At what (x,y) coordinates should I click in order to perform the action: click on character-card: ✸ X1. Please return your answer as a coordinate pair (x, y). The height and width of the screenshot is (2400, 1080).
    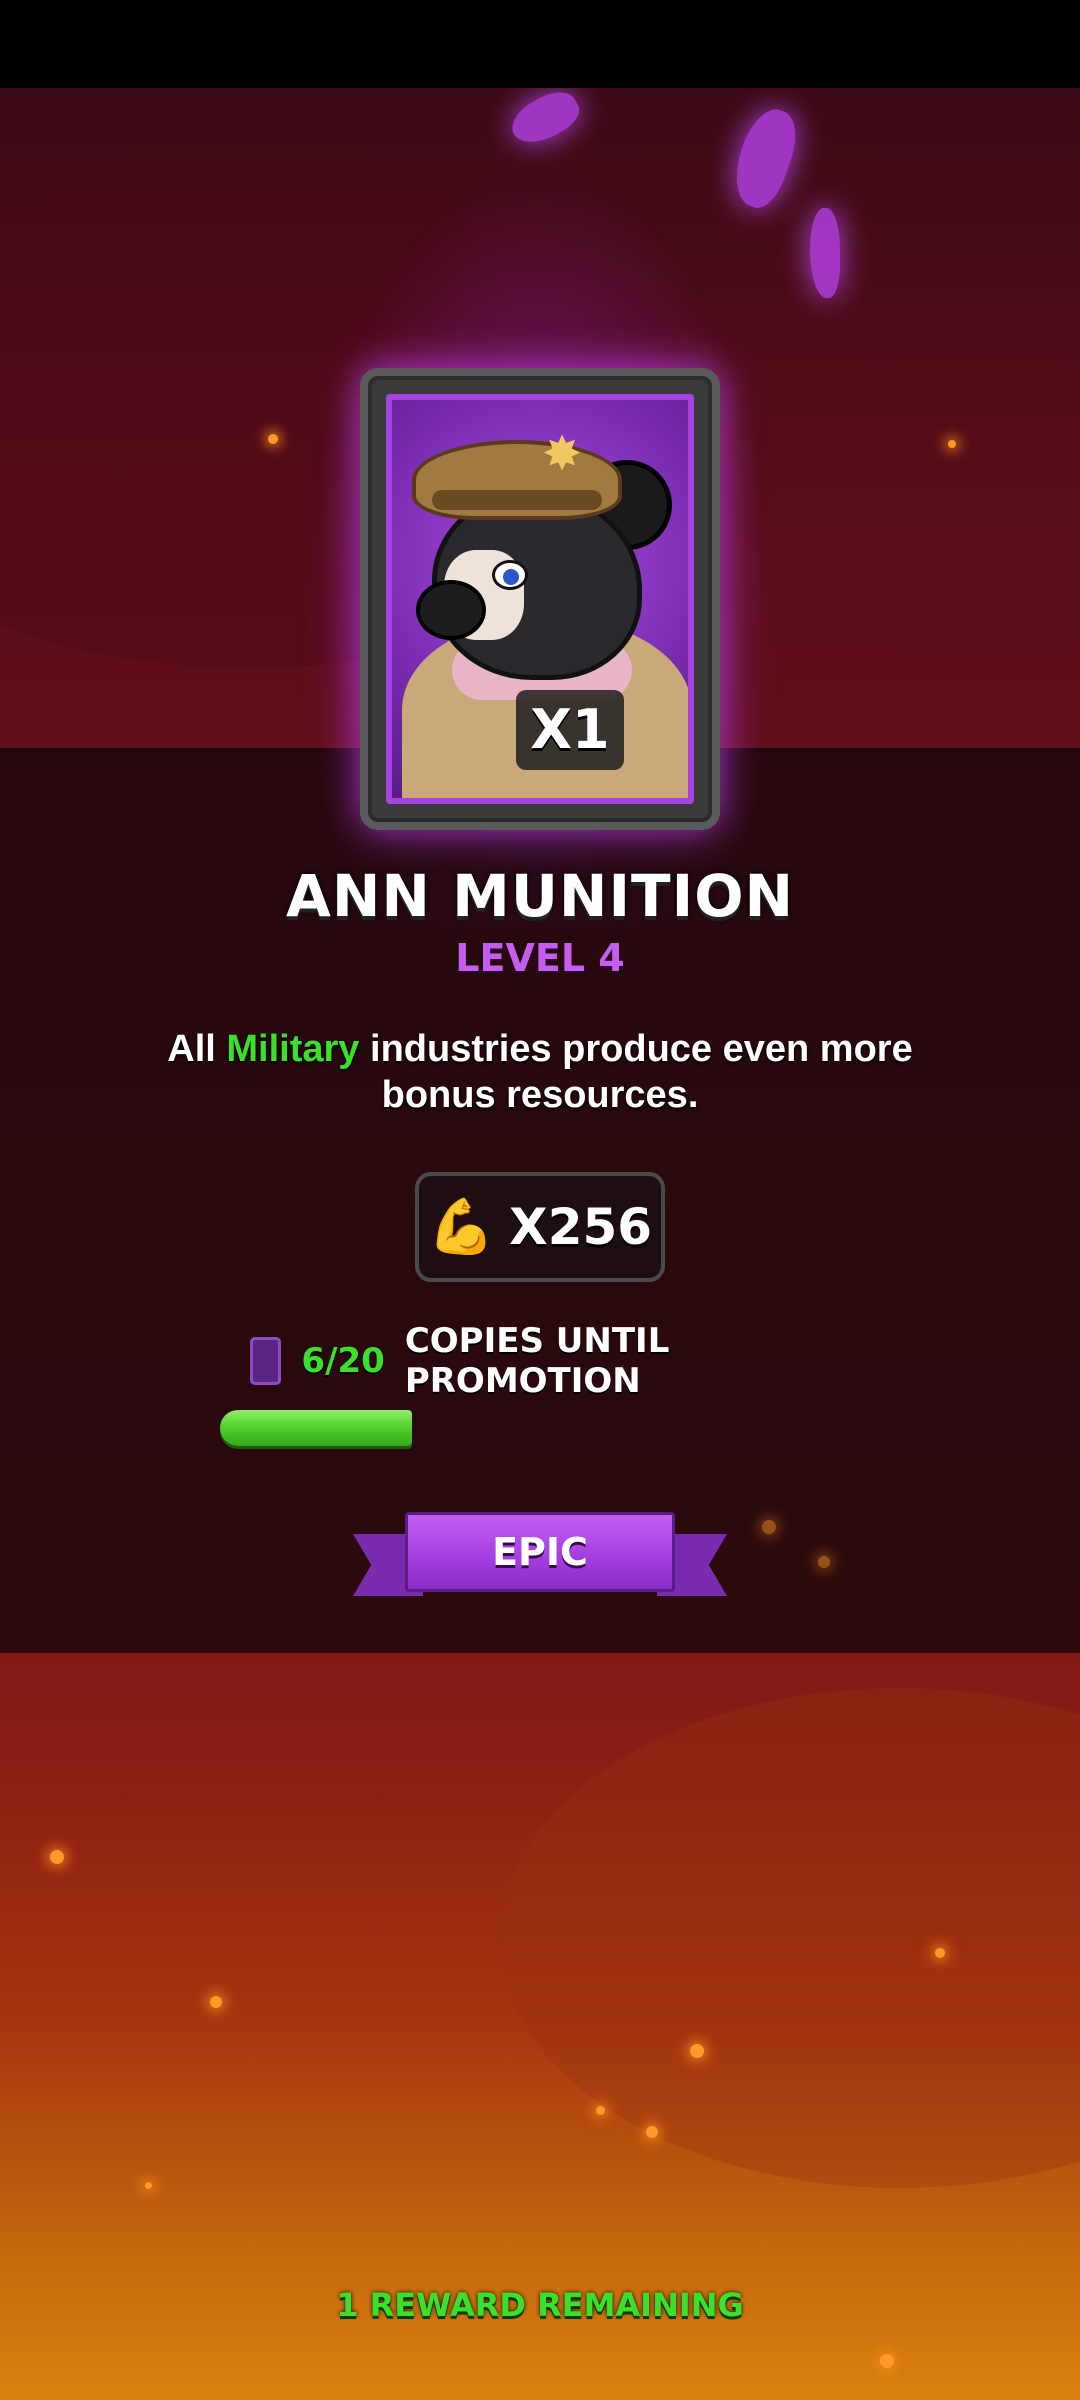
    Looking at the image, I should click on (540, 599).